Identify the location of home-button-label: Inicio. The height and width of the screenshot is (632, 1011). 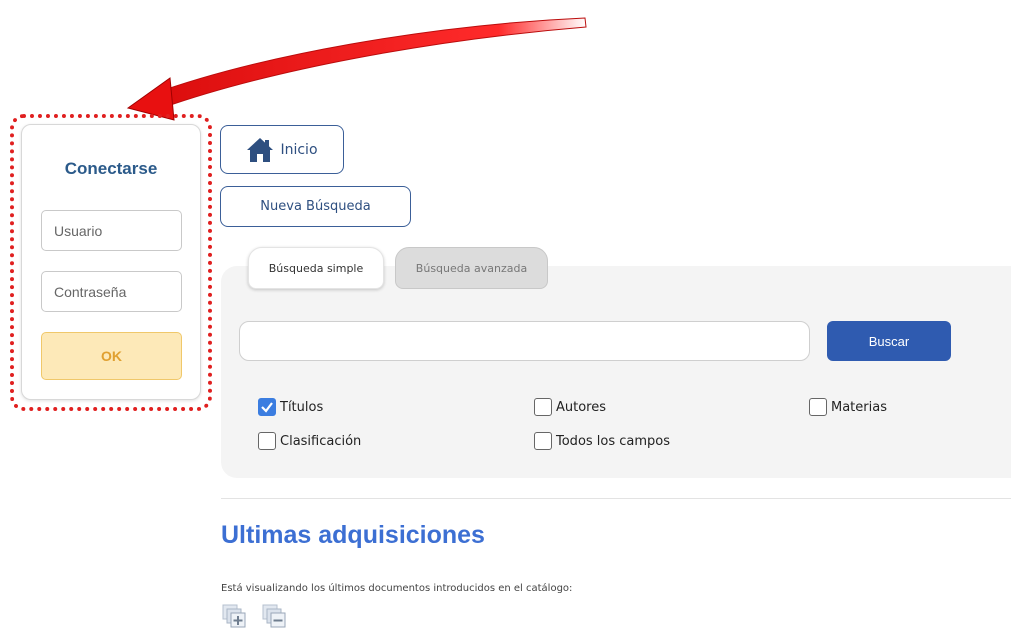
(299, 149).